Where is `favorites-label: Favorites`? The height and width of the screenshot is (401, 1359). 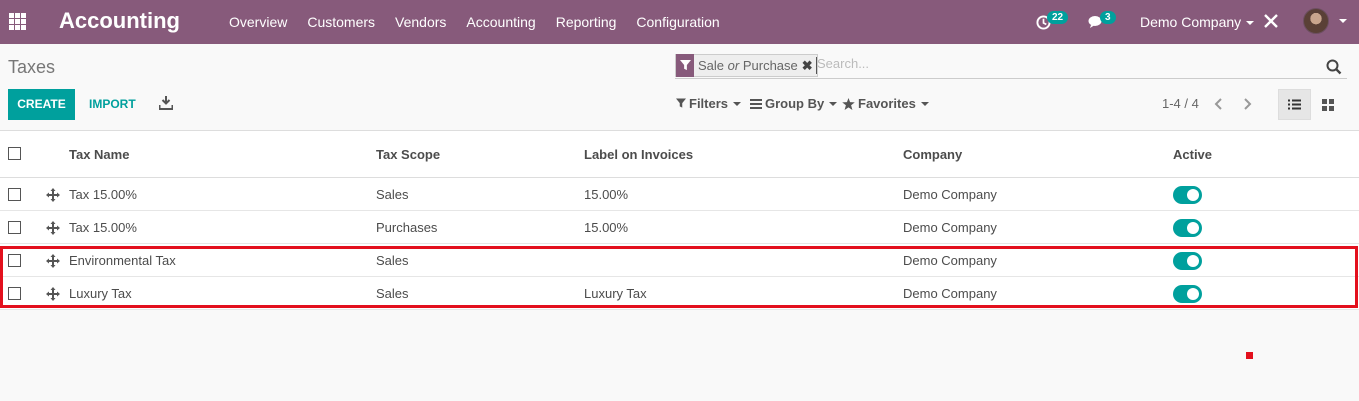
favorites-label: Favorites is located at coordinates (887, 103).